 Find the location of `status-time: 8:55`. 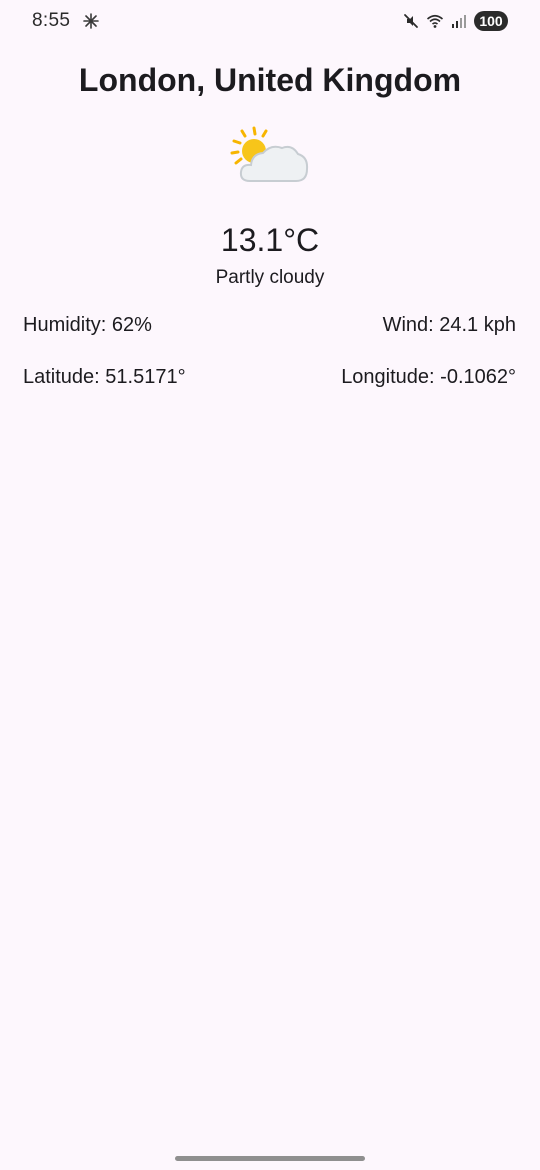

status-time: 8:55 is located at coordinates (51, 20).